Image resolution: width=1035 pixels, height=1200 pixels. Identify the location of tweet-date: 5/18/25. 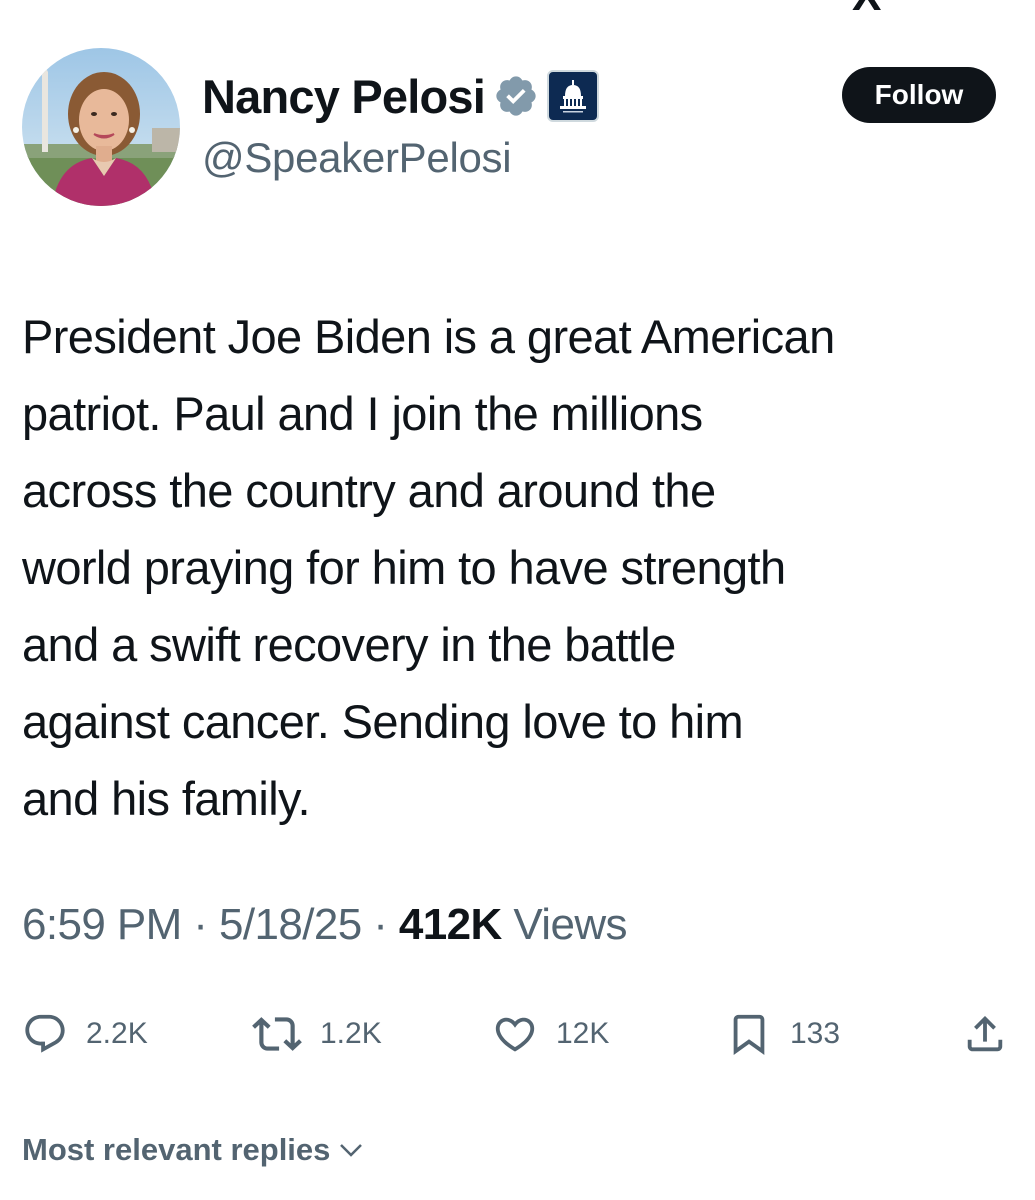
(290, 924).